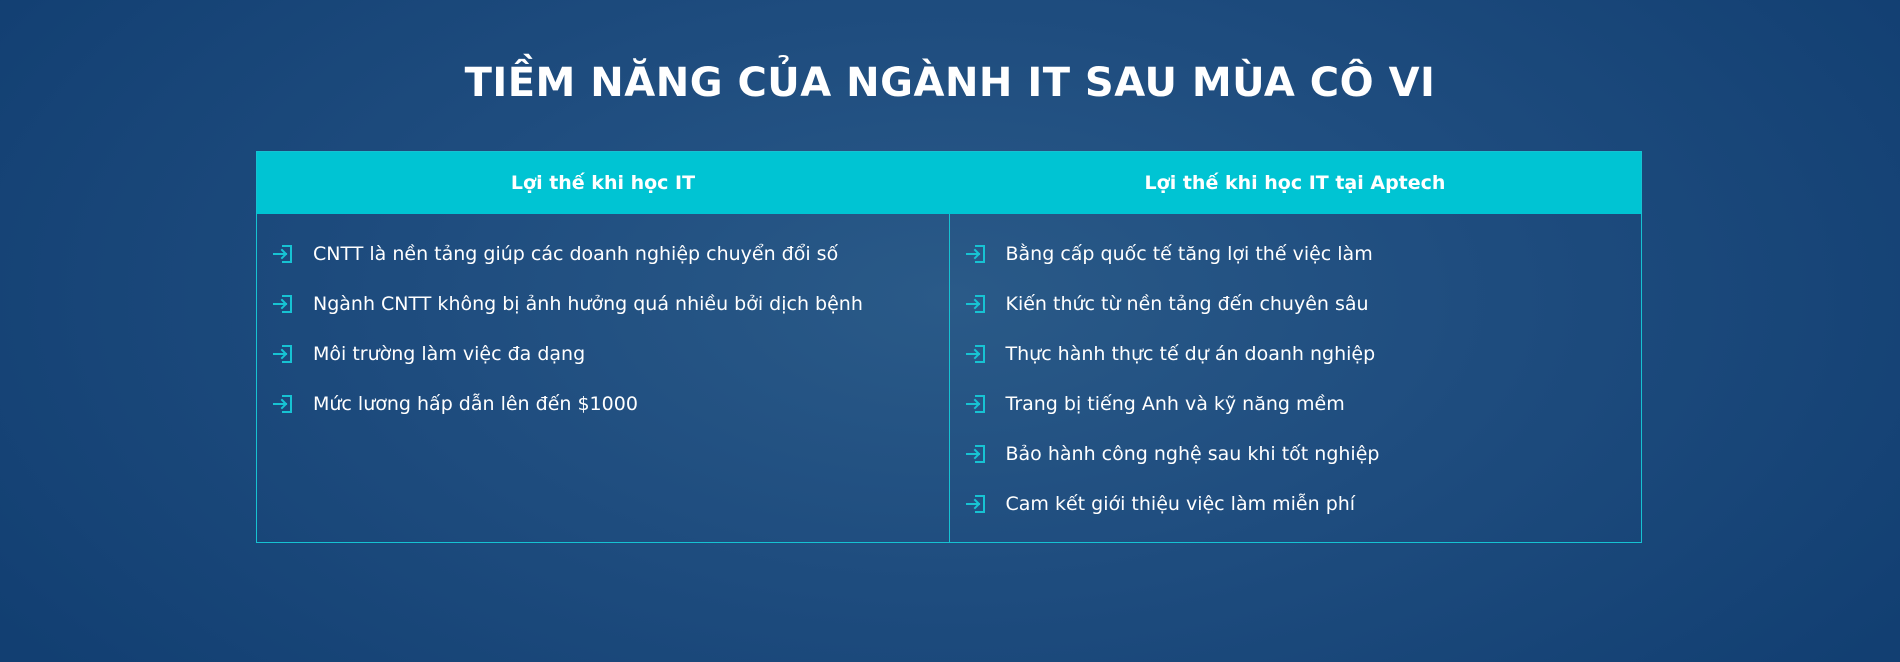  Describe the element at coordinates (475, 404) in the screenshot. I see `list-item-text: Mức lương hấp dẫn lên đến $1000` at that location.